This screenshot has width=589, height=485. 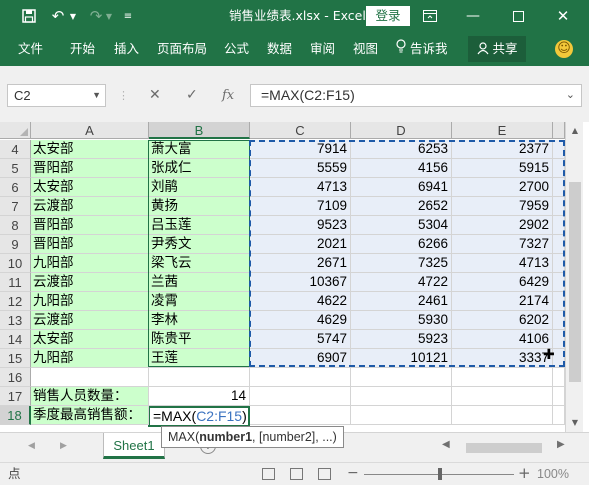 What do you see at coordinates (473, 16) in the screenshot?
I see `minimize-icon: —` at bounding box center [473, 16].